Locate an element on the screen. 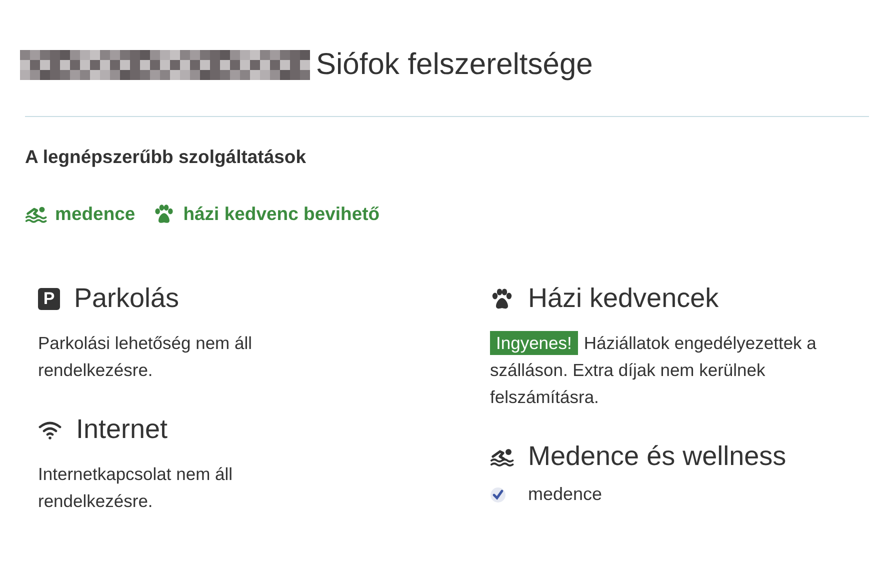 This screenshot has height=587, width=889. section-title: Parkolás is located at coordinates (127, 298).